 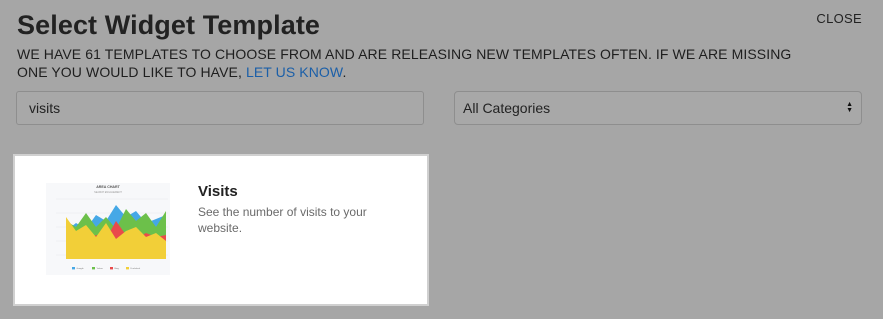 What do you see at coordinates (507, 108) in the screenshot?
I see `category-select-value: All Categories` at bounding box center [507, 108].